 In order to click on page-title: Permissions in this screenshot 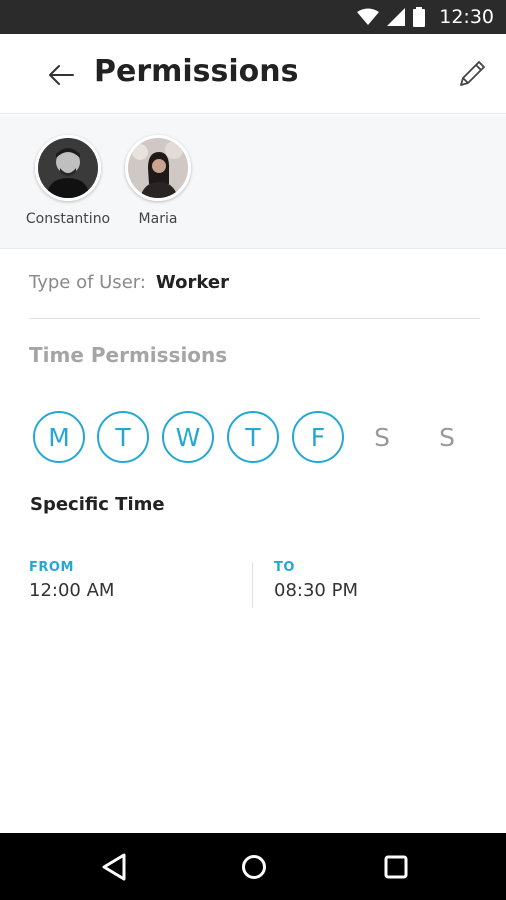, I will do `click(196, 71)`.